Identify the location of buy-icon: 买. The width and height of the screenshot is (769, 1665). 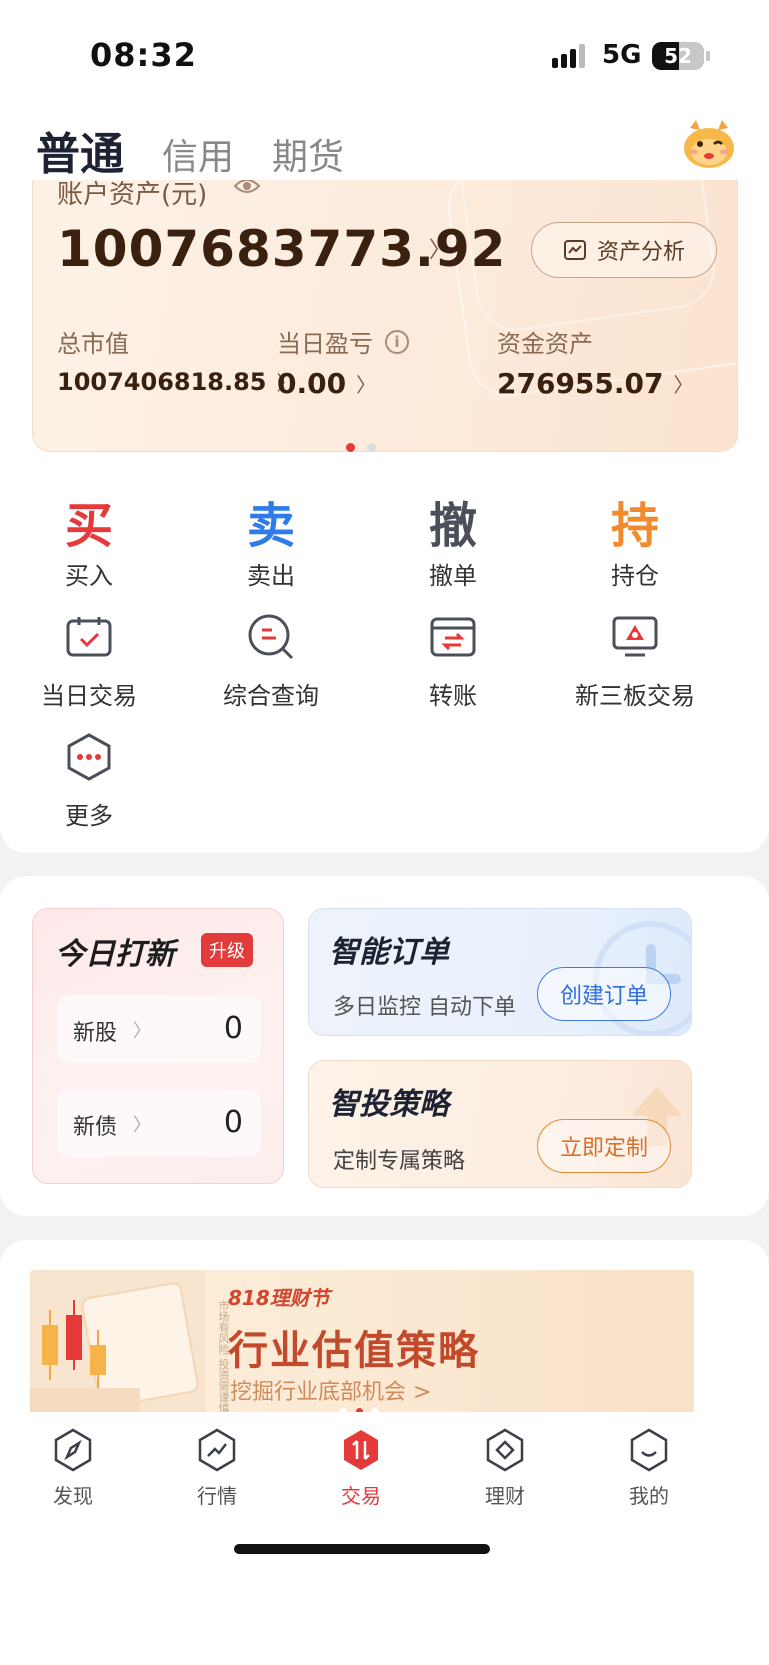
(88, 526).